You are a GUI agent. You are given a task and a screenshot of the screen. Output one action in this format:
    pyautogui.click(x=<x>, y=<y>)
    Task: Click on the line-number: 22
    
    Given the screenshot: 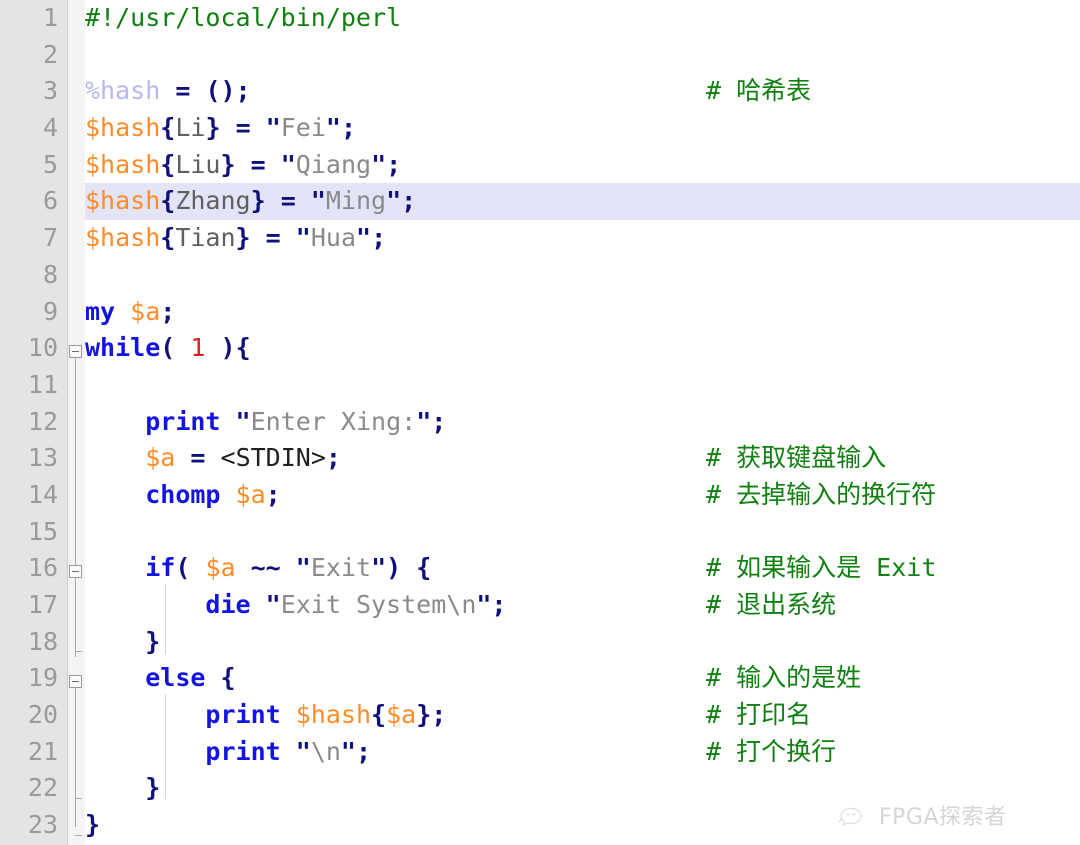 What is the action you would take?
    pyautogui.click(x=42, y=788)
    